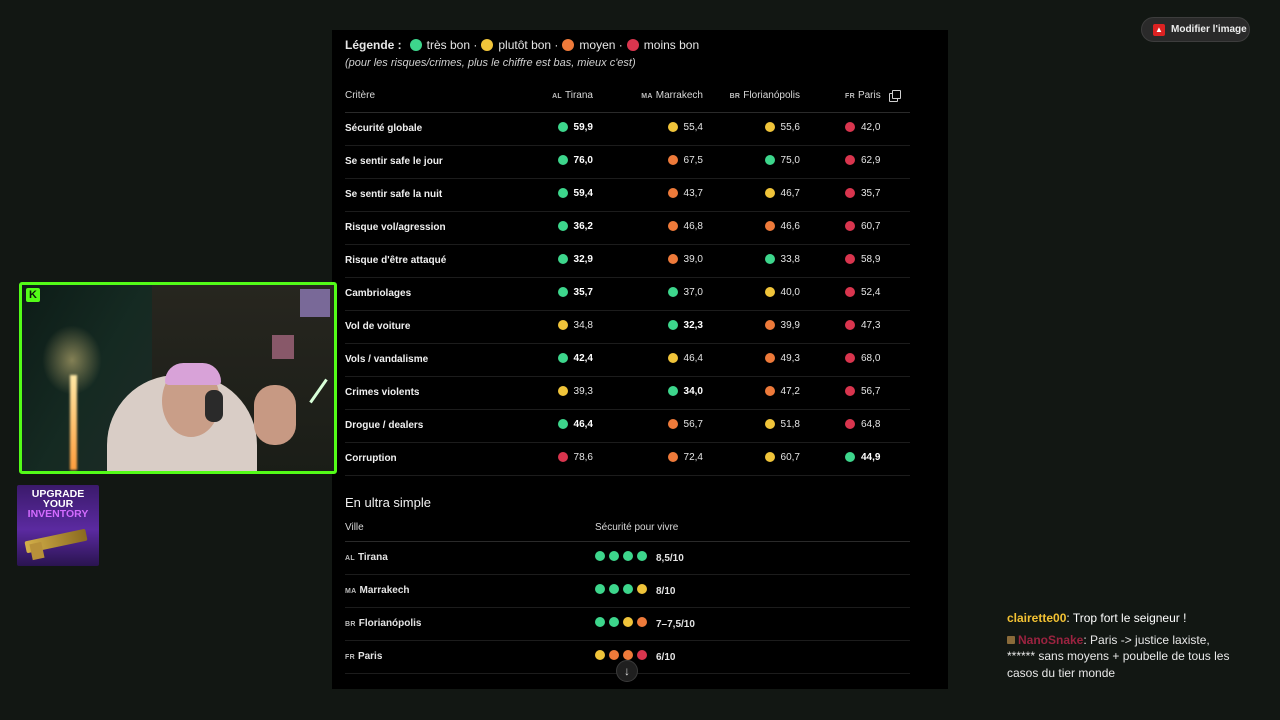  What do you see at coordinates (666, 657) in the screenshot?
I see `rating-text: 6/10` at bounding box center [666, 657].